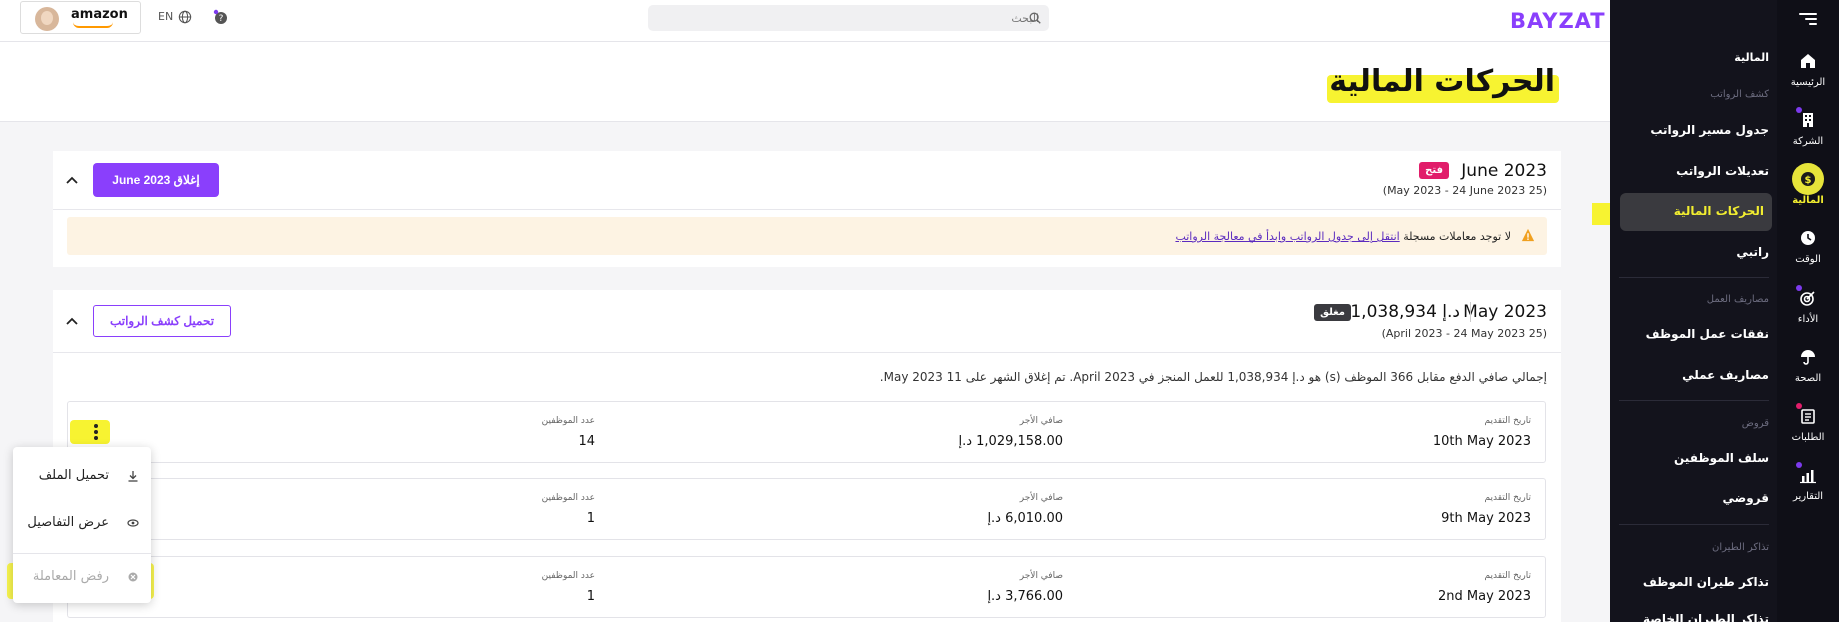  I want to click on rail-item-label: الصحة, so click(1808, 378).